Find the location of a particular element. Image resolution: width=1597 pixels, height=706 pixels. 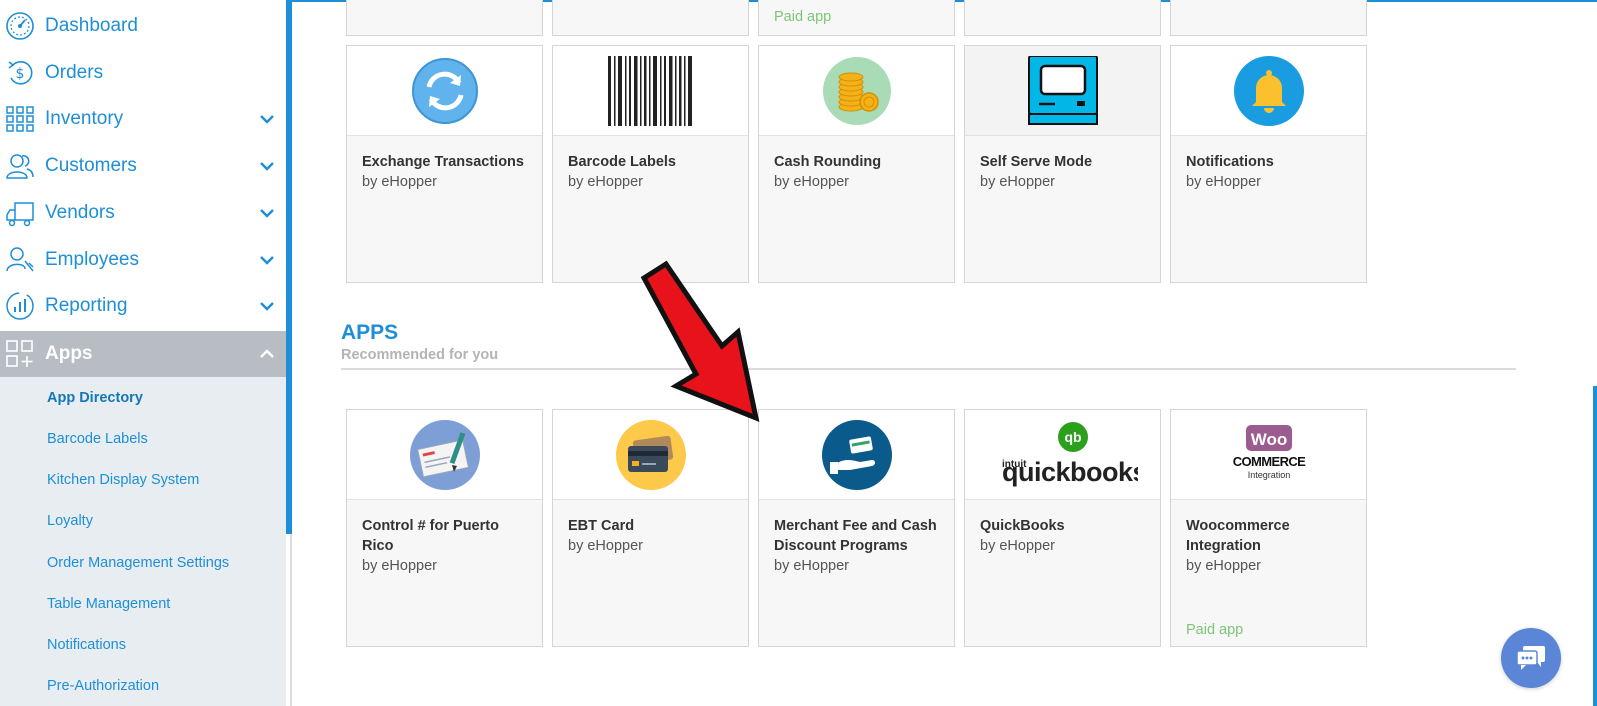

truck-icon is located at coordinates (20, 213).